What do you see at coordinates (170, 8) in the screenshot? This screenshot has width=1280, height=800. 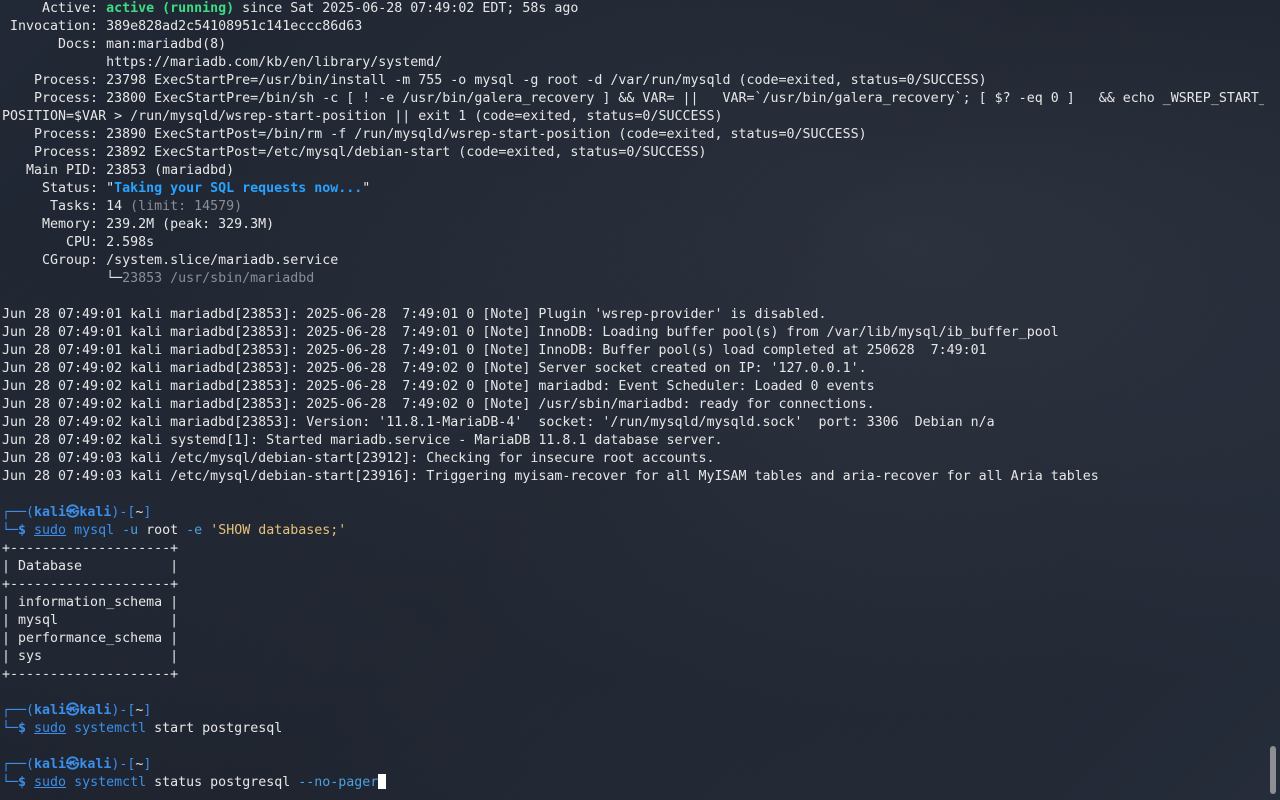 I see `active-state: active (running)` at bounding box center [170, 8].